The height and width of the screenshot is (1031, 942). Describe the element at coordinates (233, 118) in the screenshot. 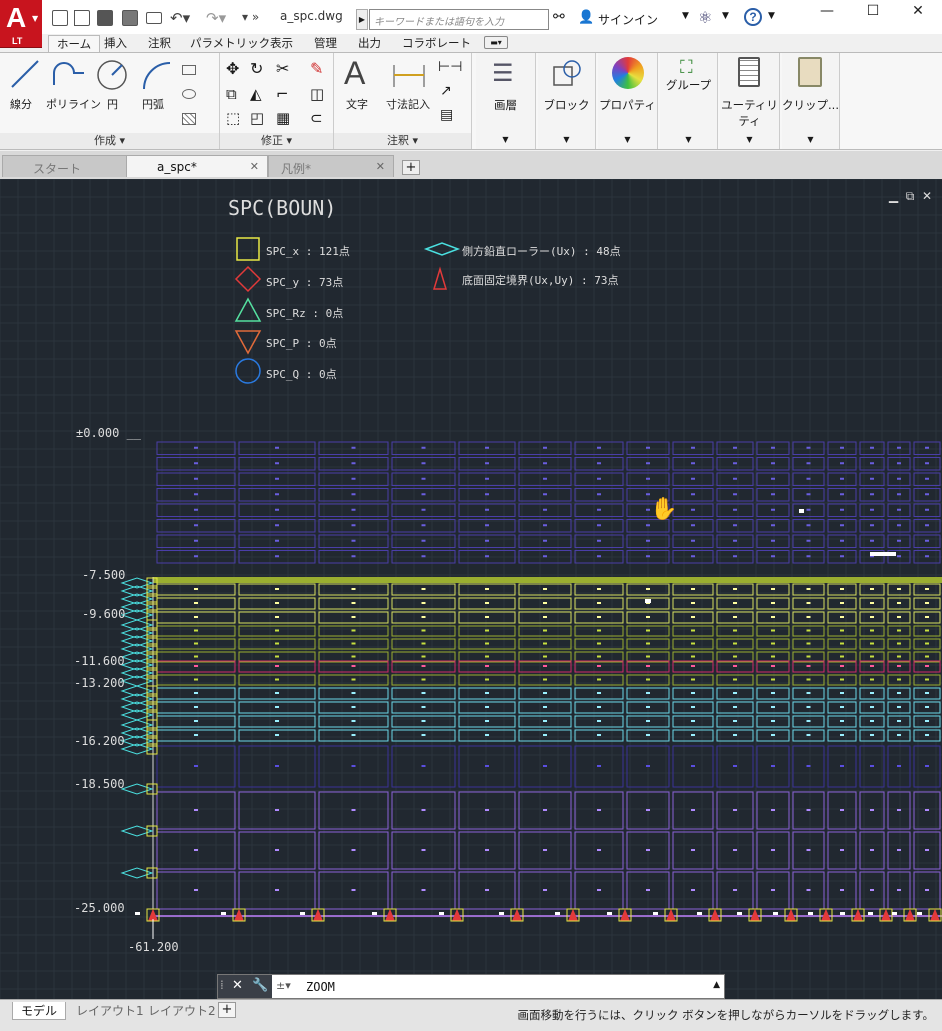

I see `stretch-icon: ⬚` at that location.